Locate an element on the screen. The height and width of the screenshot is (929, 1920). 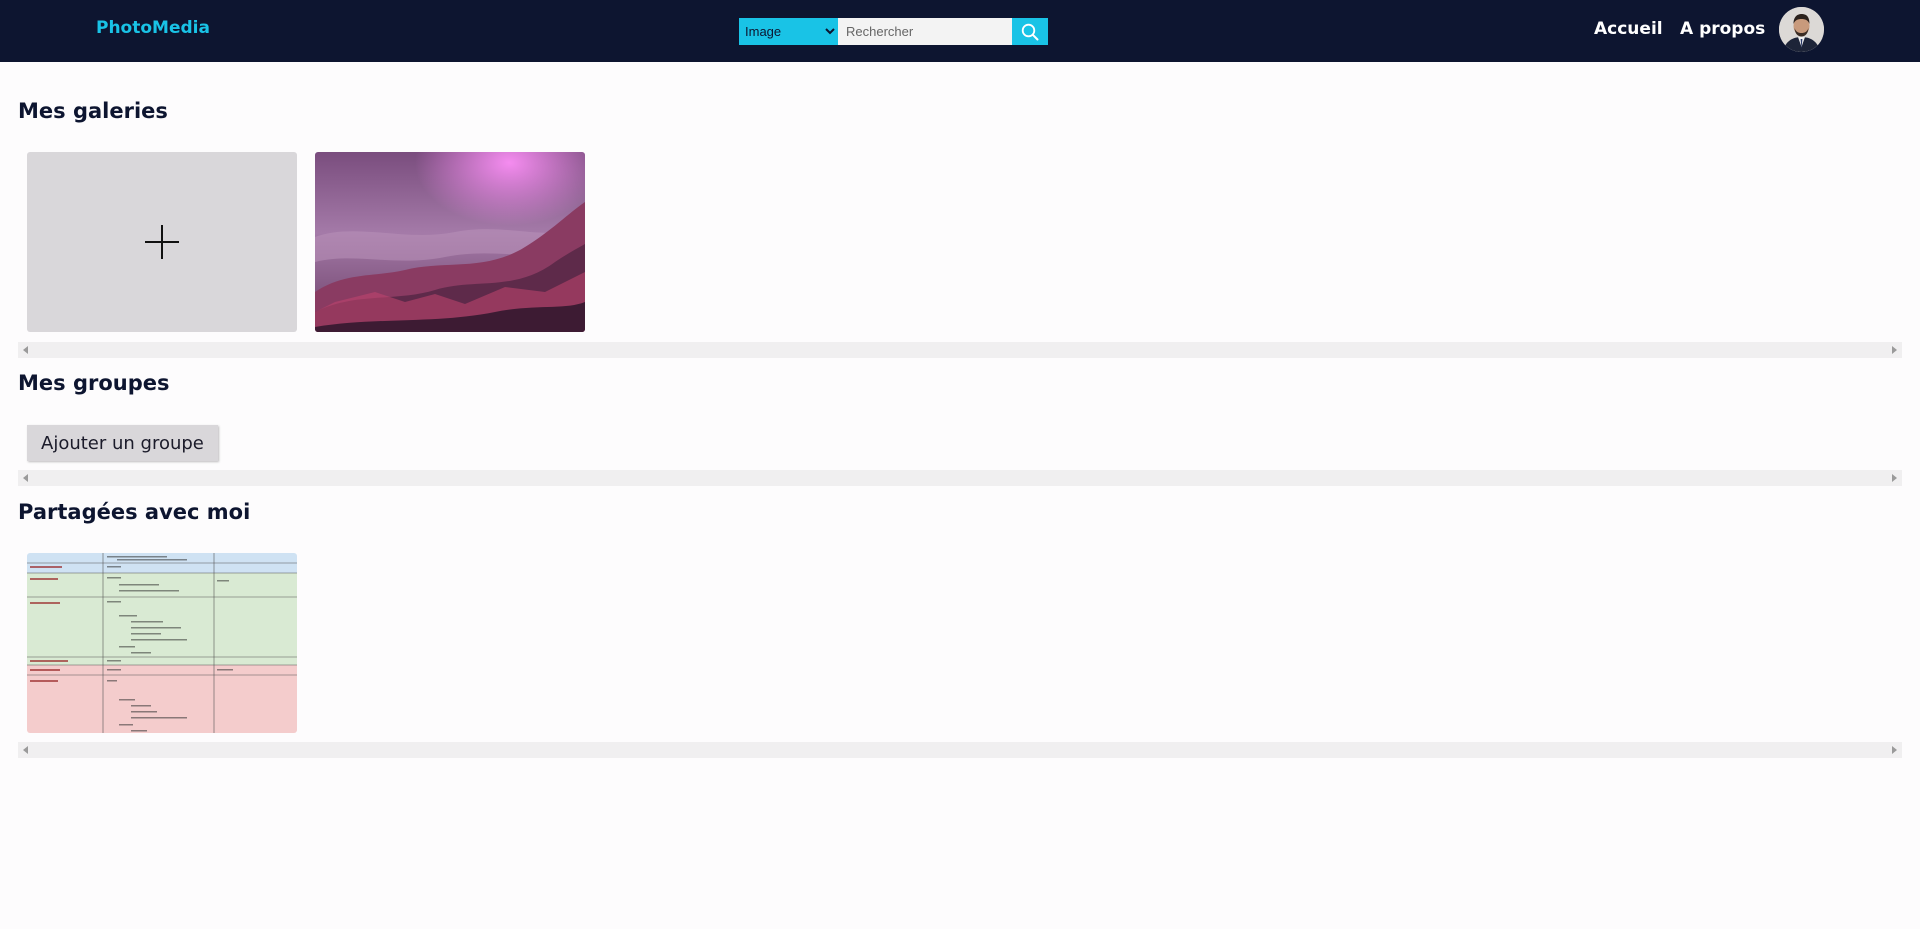
avatar-image is located at coordinates (1801, 29).